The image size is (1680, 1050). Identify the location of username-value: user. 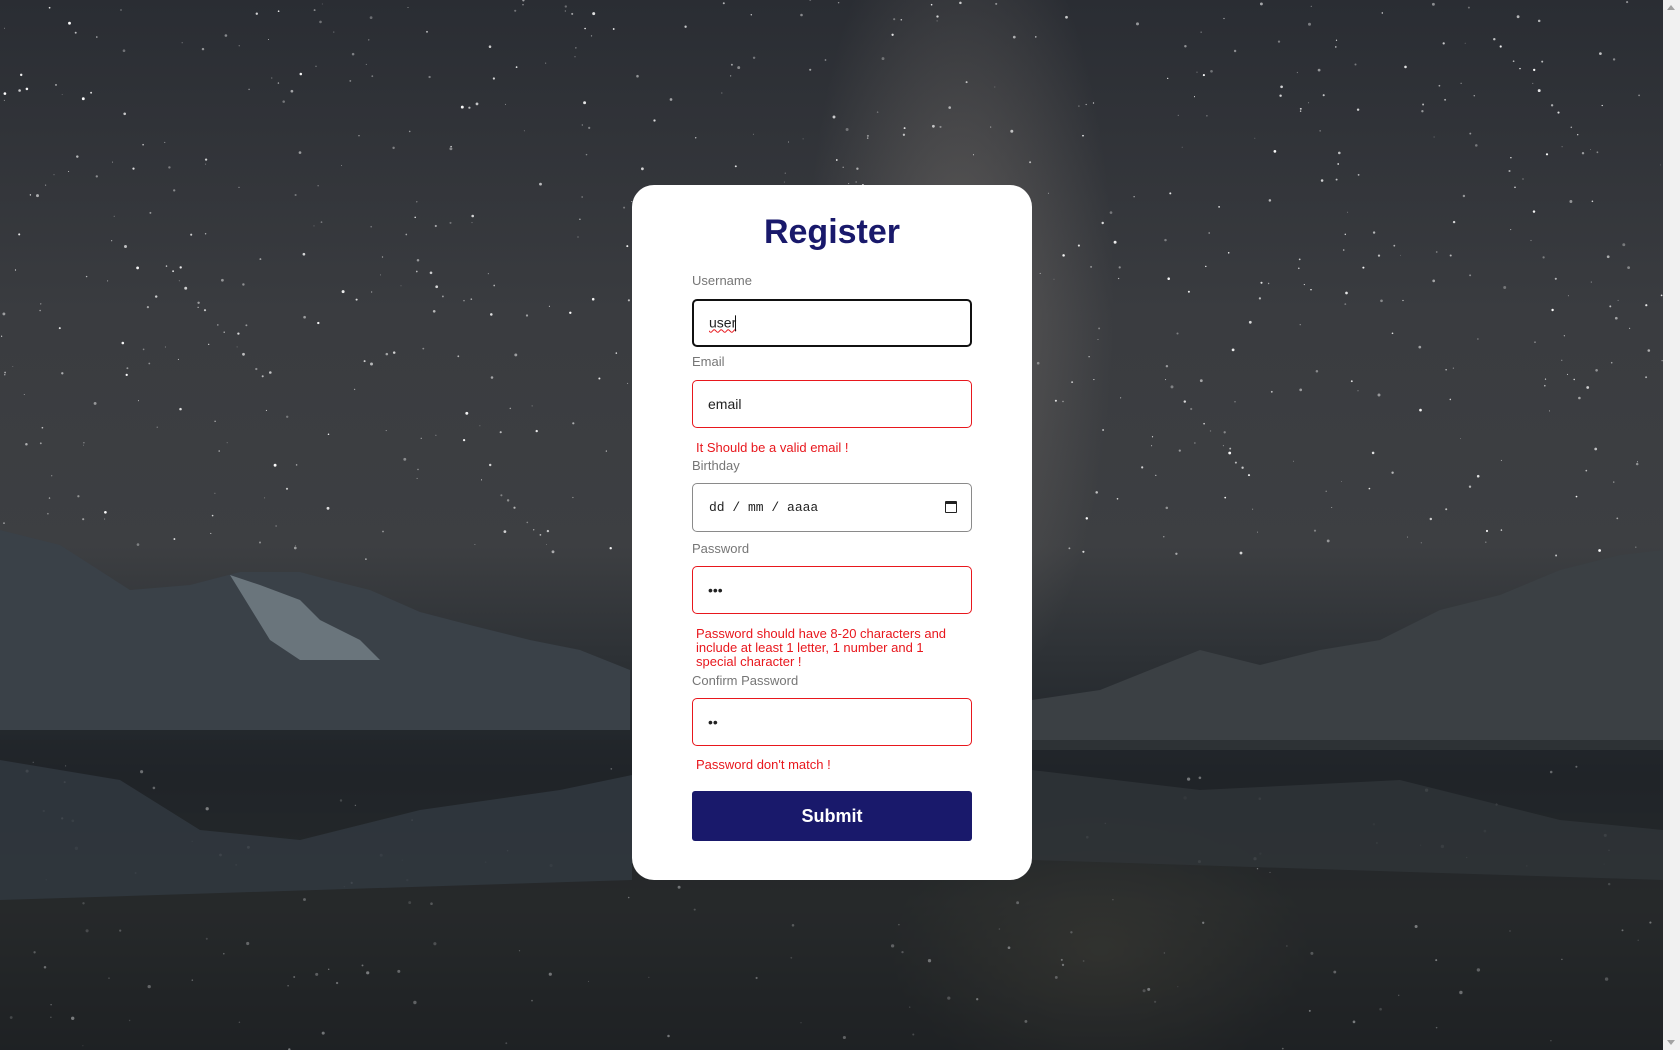
(723, 323).